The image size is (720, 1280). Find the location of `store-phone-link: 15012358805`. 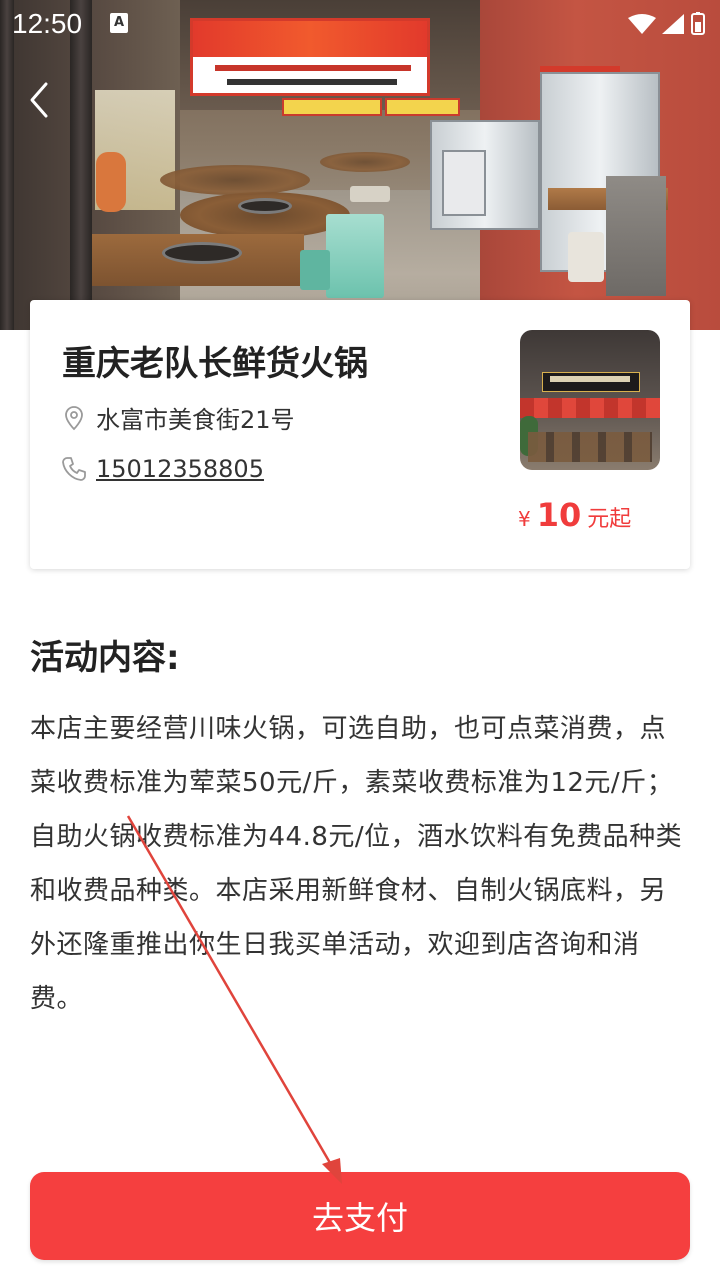

store-phone-link: 15012358805 is located at coordinates (180, 469).